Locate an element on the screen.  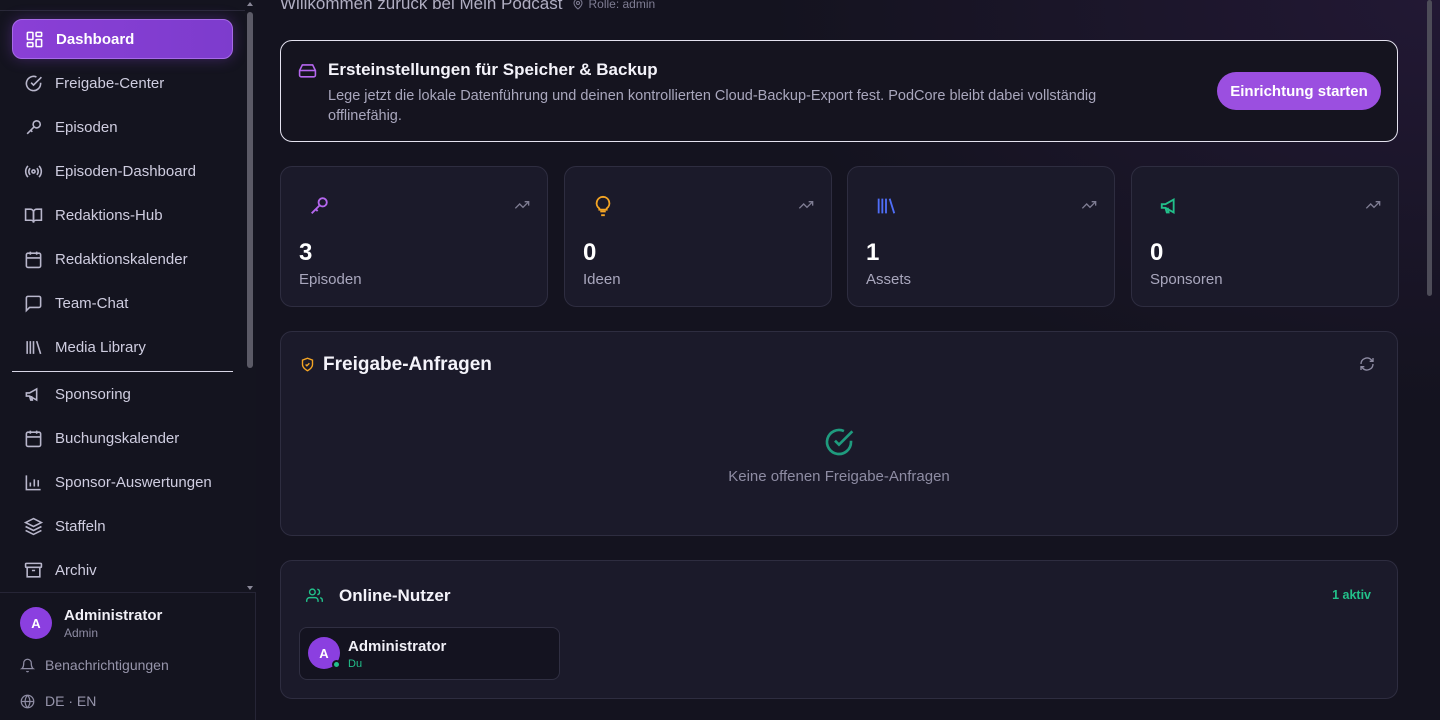
role-label: Rolle: admin is located at coordinates (622, 5).